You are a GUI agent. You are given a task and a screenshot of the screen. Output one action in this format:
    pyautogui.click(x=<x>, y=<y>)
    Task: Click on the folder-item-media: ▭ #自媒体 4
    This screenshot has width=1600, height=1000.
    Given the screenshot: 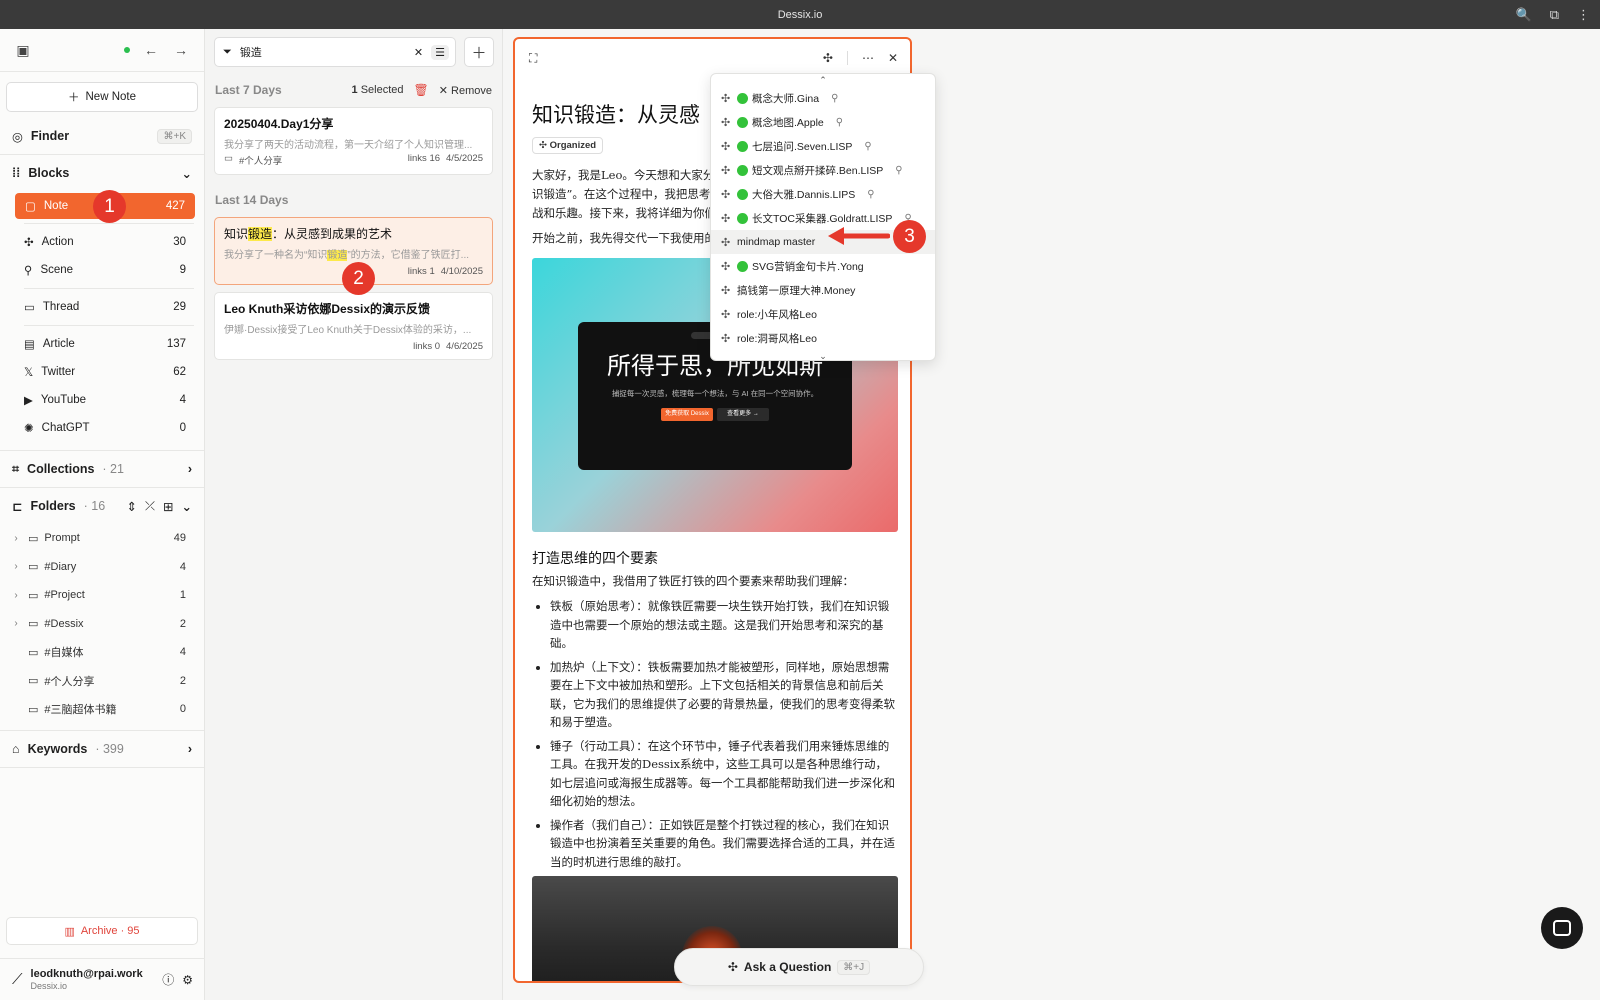 What is the action you would take?
    pyautogui.click(x=102, y=652)
    